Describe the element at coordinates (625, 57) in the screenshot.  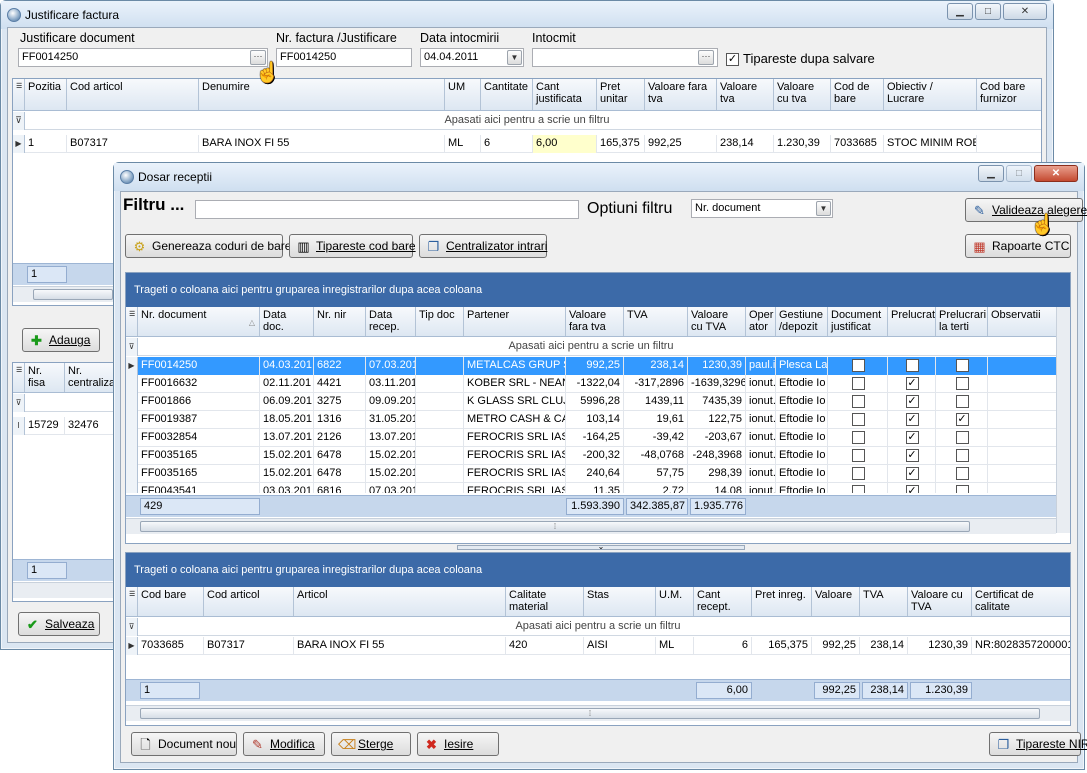
I see `intocmit-field` at that location.